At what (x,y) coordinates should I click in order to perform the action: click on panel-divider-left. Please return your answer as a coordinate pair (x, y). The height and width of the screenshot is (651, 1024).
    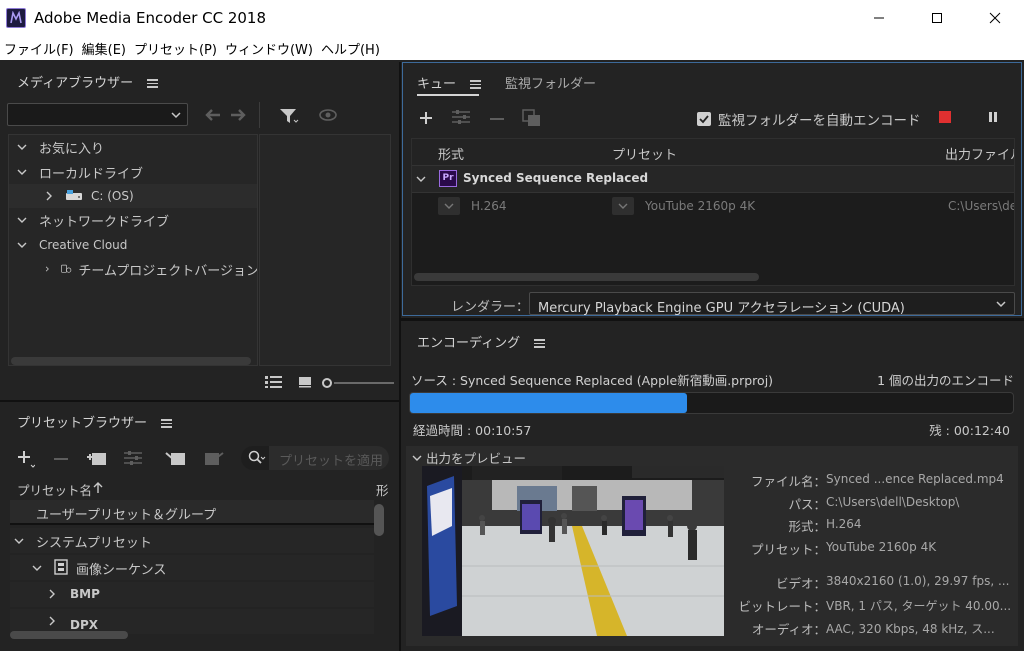
    Looking at the image, I should click on (199, 401).